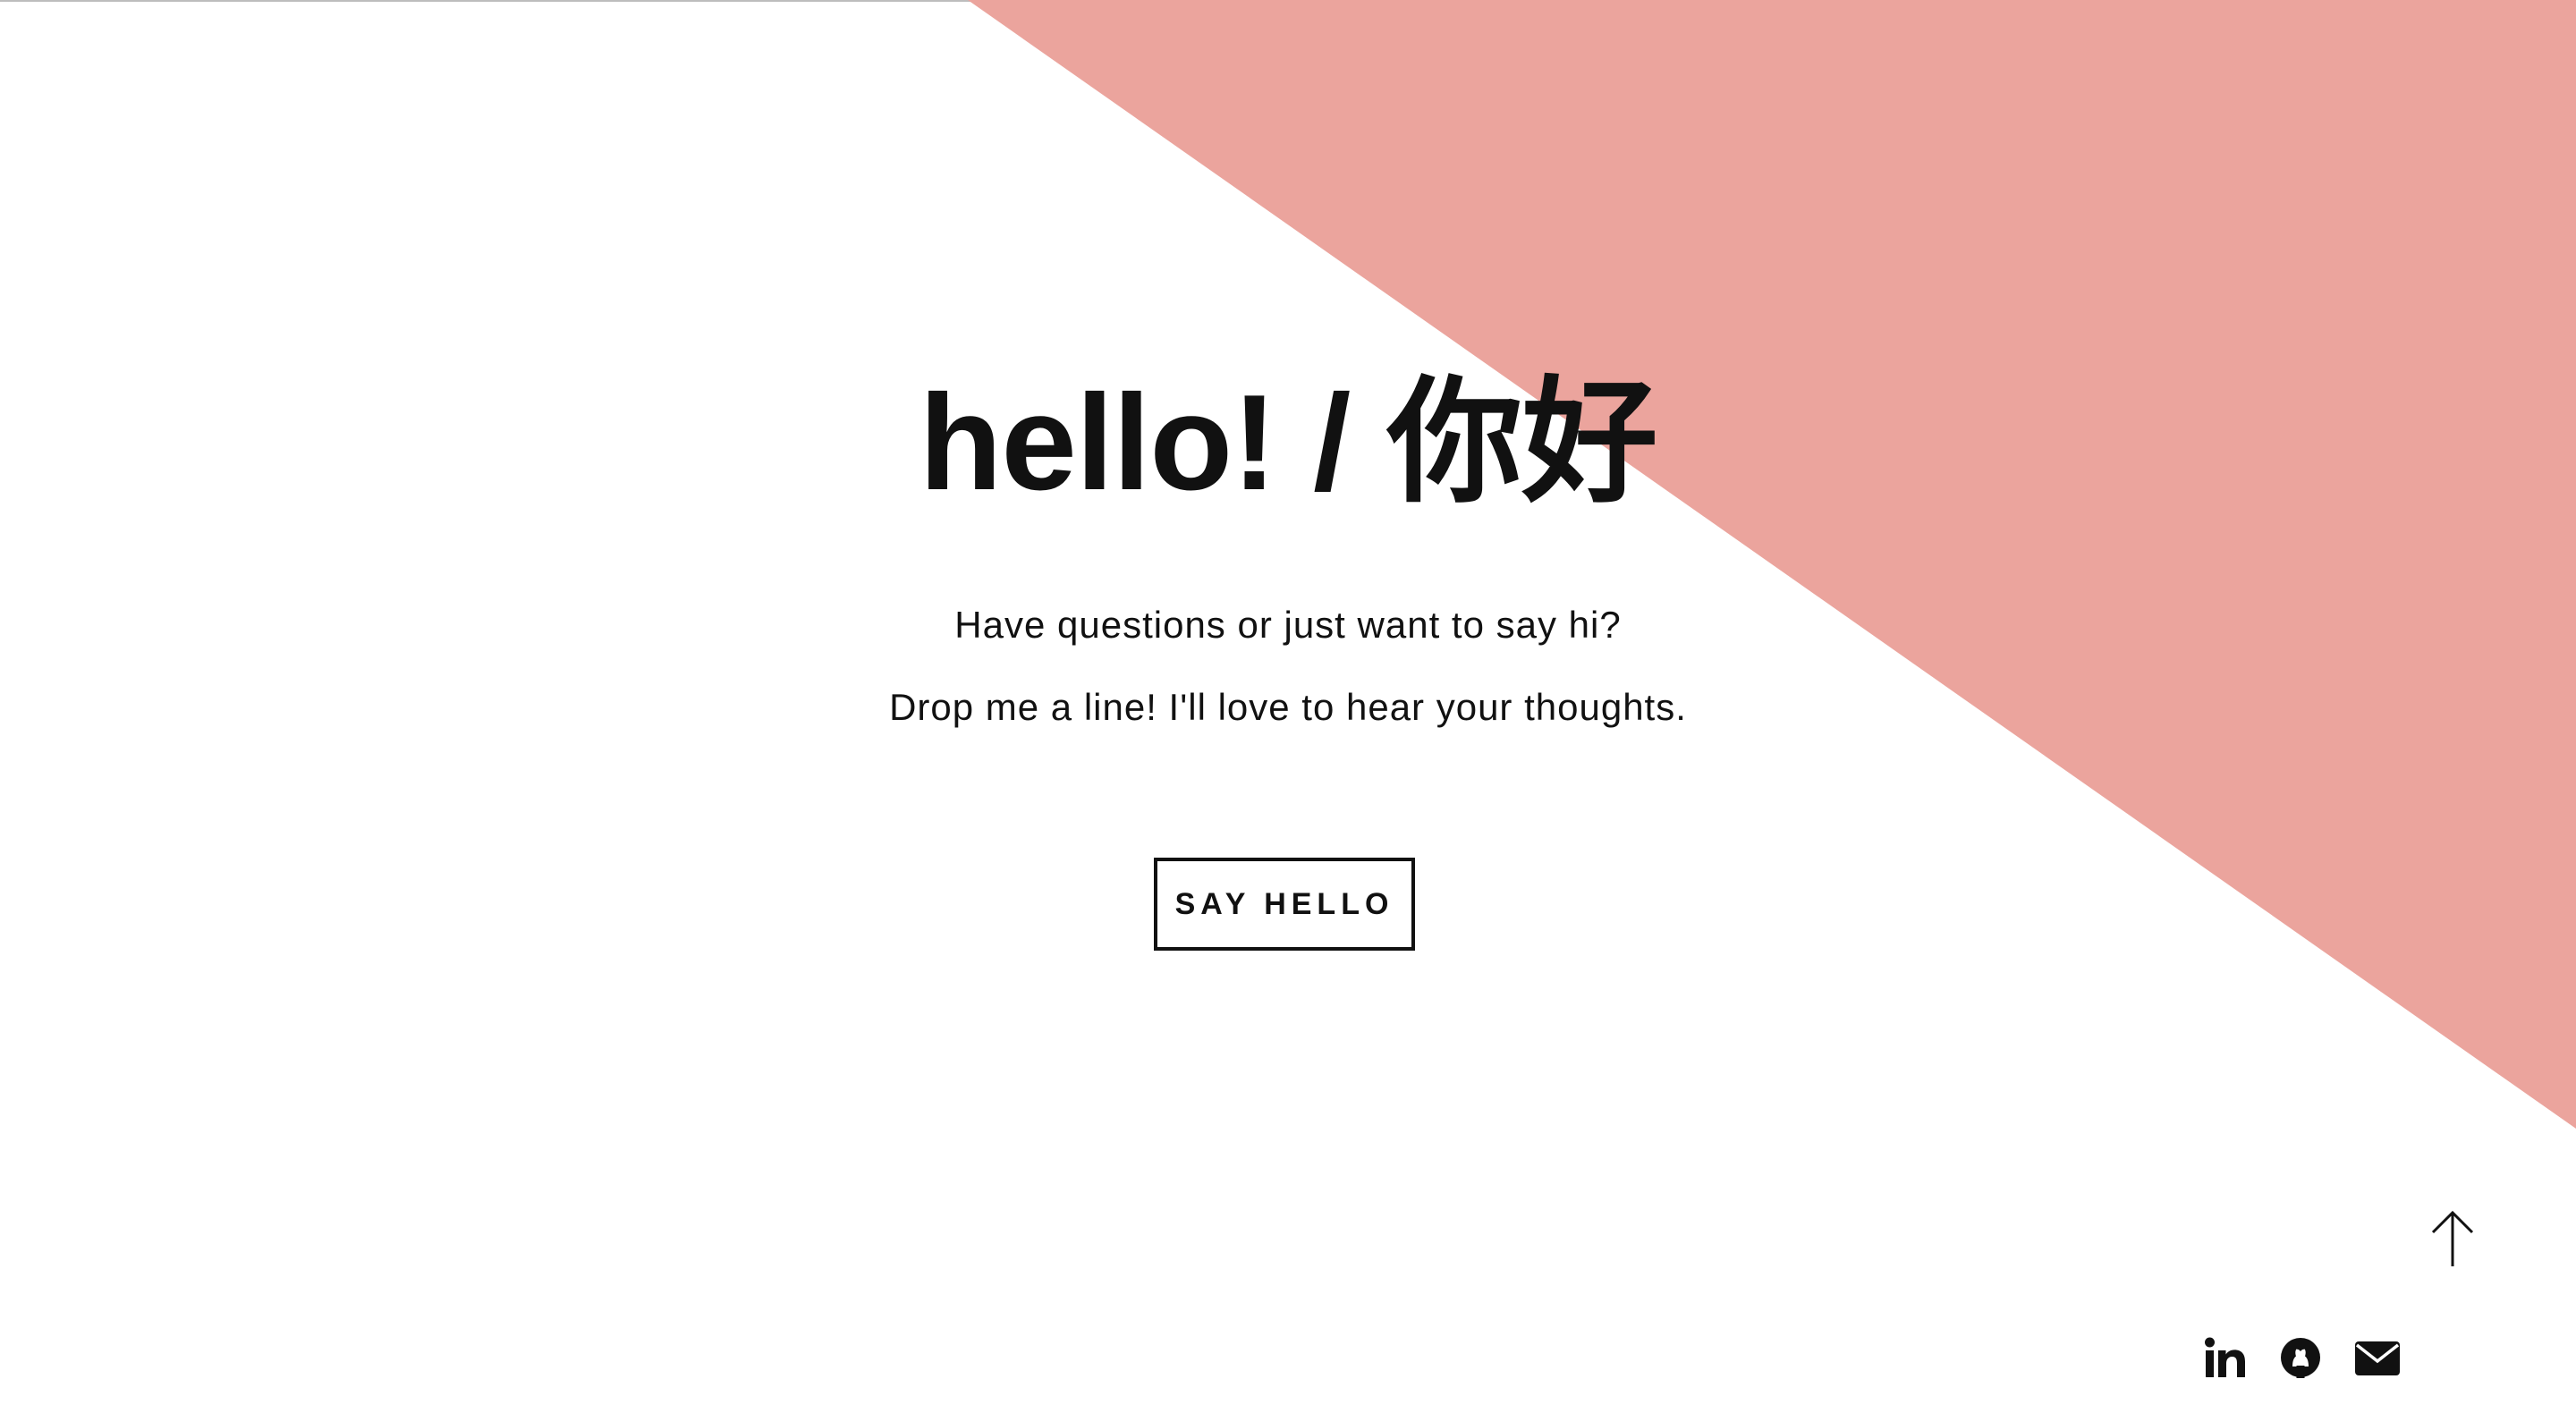  What do you see at coordinates (1288, 625) in the screenshot?
I see `intro-question: Have questions or just want to say hi?` at bounding box center [1288, 625].